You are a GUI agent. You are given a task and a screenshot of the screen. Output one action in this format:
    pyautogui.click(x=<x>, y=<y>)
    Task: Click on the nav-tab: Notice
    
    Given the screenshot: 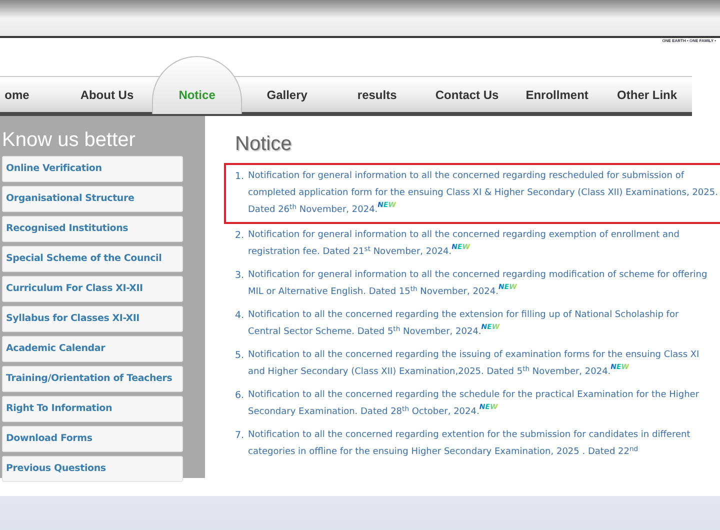 What is the action you would take?
    pyautogui.click(x=197, y=85)
    